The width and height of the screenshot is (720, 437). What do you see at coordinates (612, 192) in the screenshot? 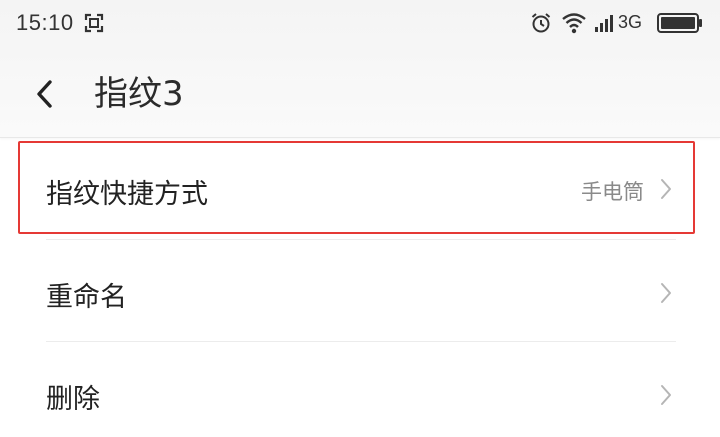
I see `row-value: 手电筒` at bounding box center [612, 192].